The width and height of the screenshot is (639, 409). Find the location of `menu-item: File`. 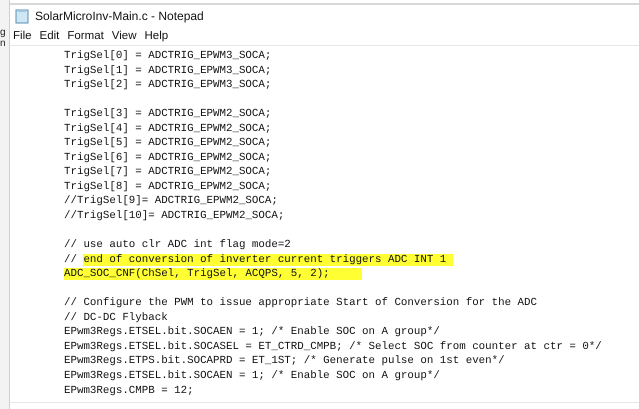

menu-item: File is located at coordinates (22, 36).